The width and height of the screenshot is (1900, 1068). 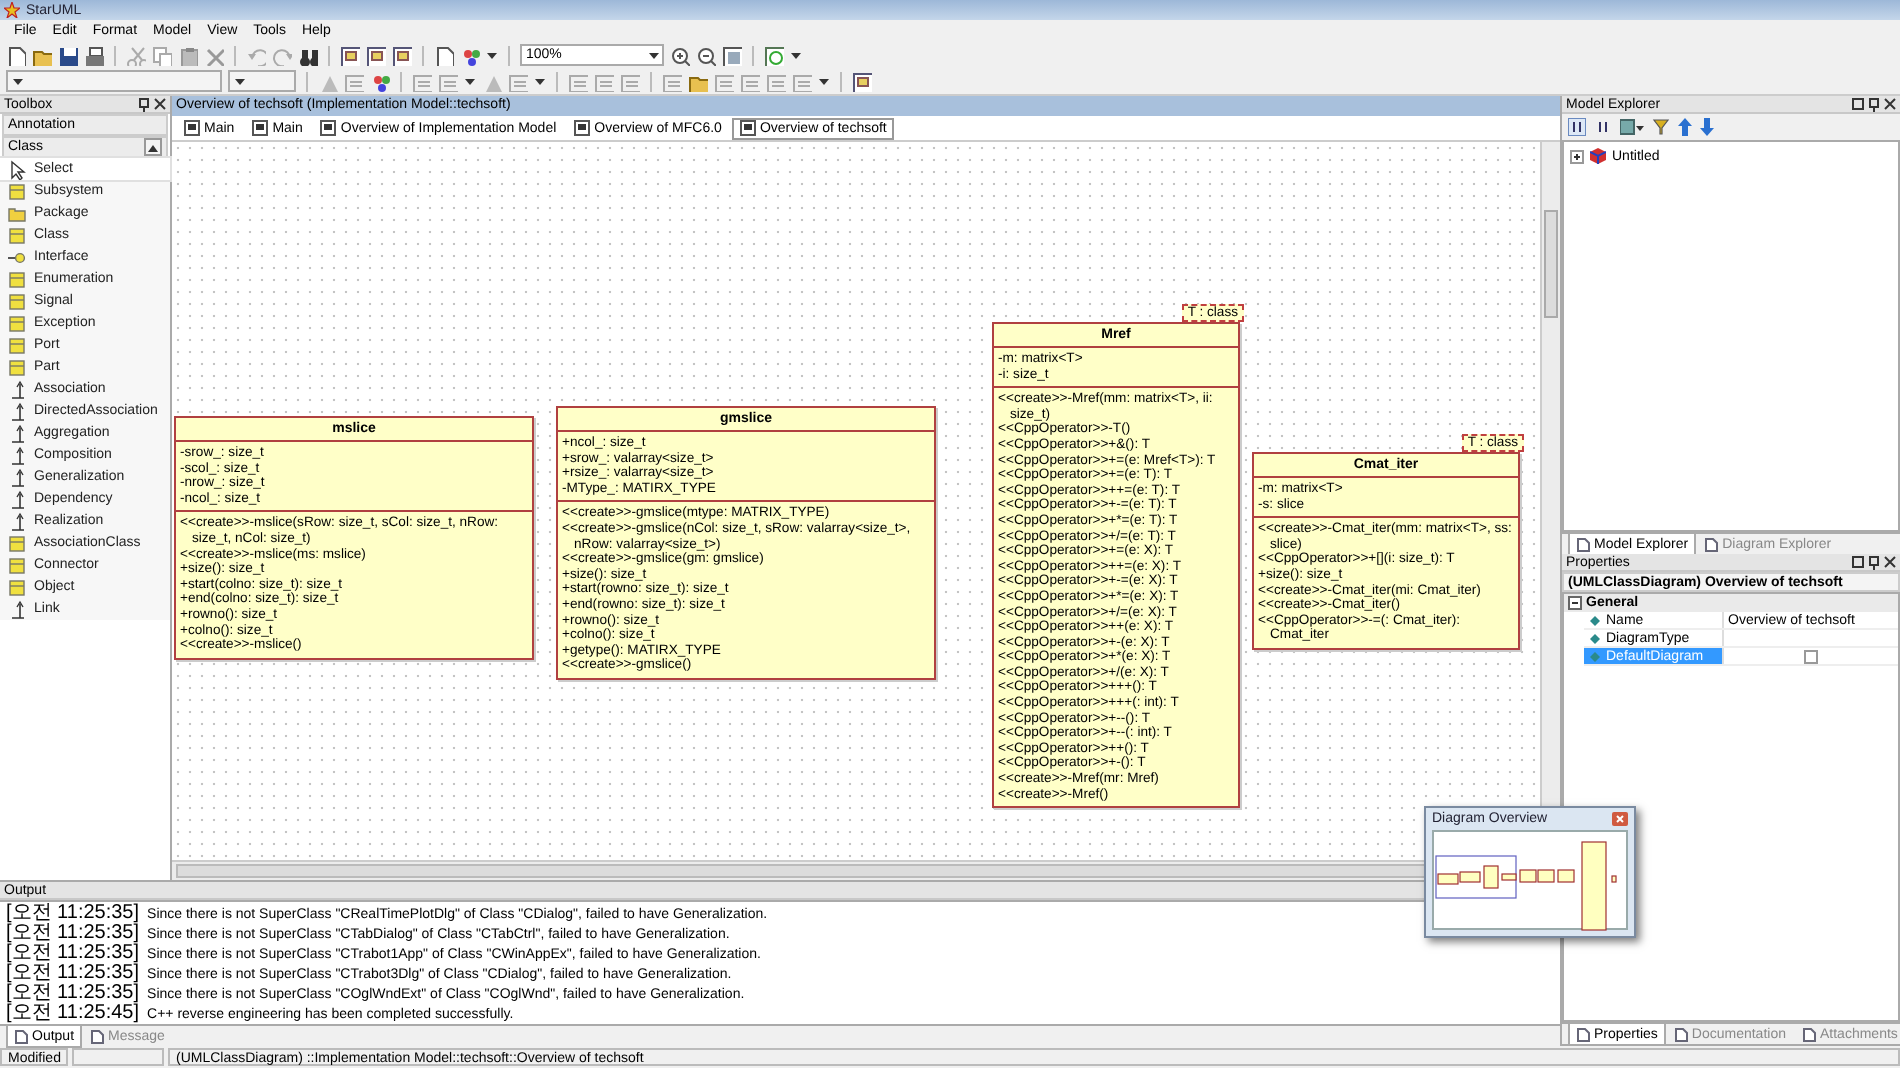 What do you see at coordinates (706, 55) in the screenshot?
I see `zoom-out-icon` at bounding box center [706, 55].